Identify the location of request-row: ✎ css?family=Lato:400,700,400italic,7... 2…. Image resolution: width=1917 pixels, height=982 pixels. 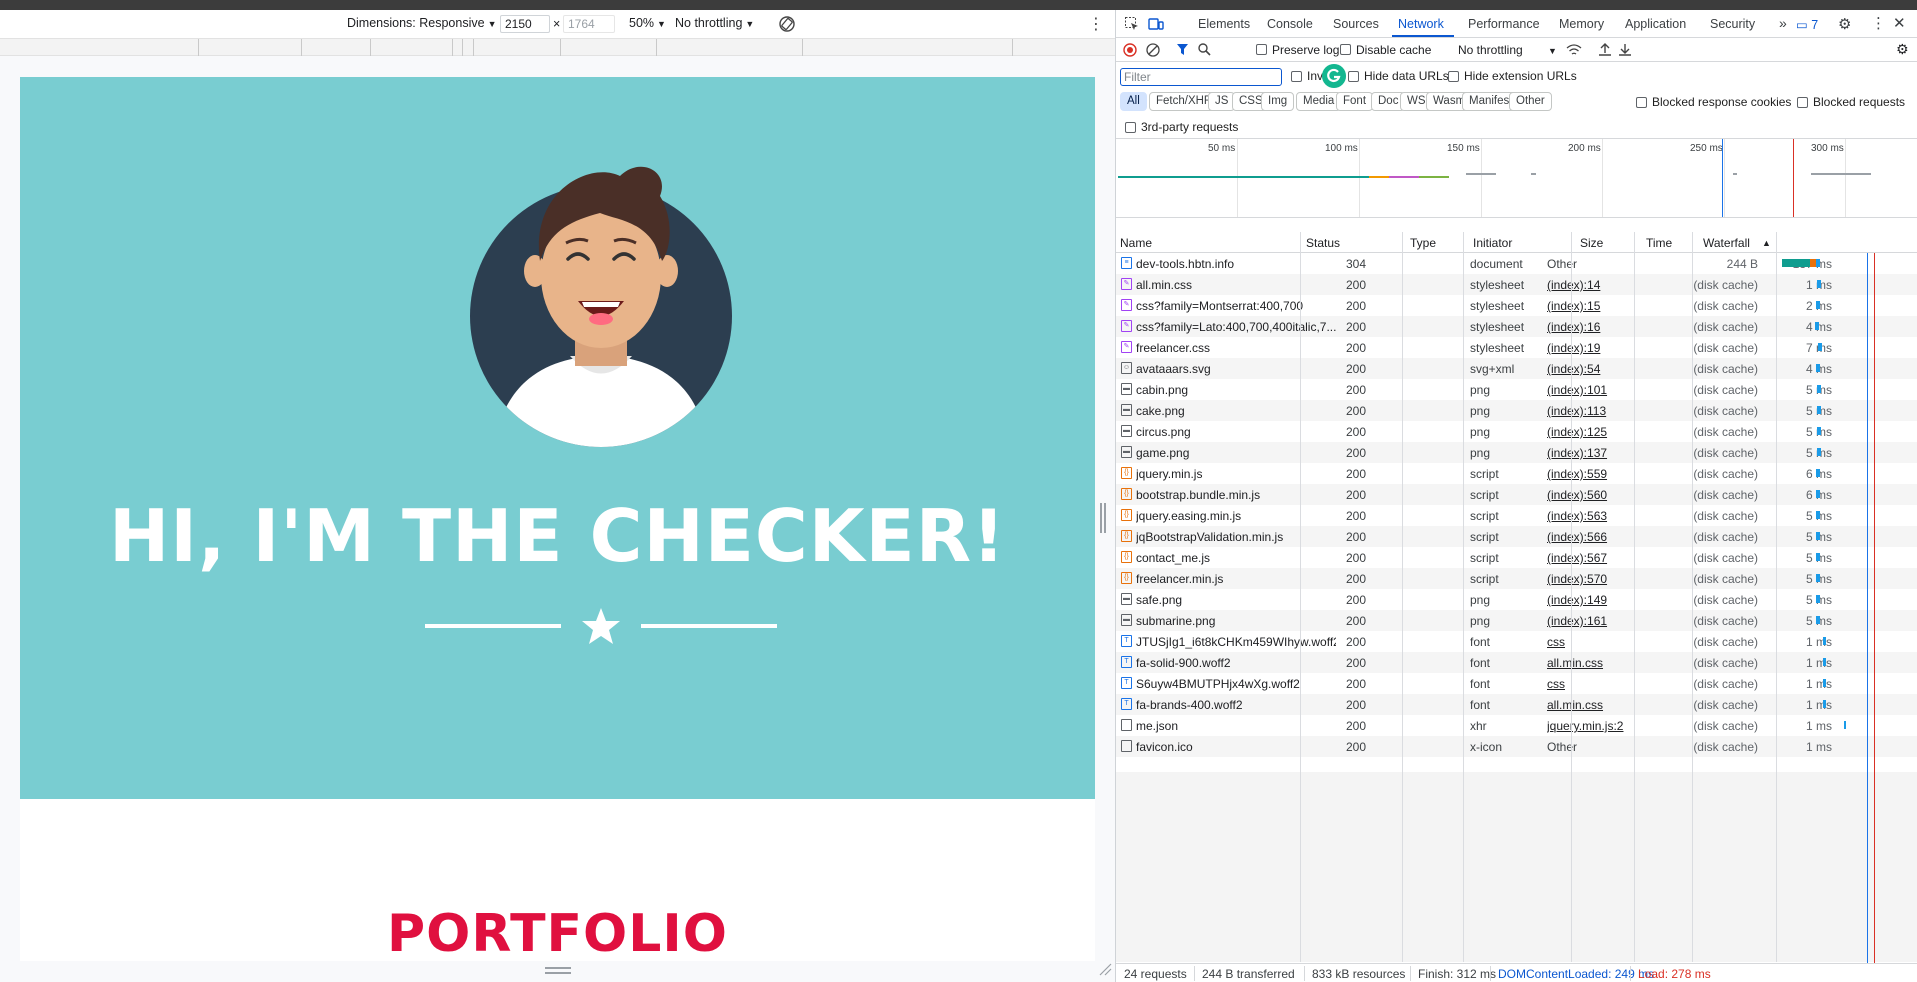
(1516, 326).